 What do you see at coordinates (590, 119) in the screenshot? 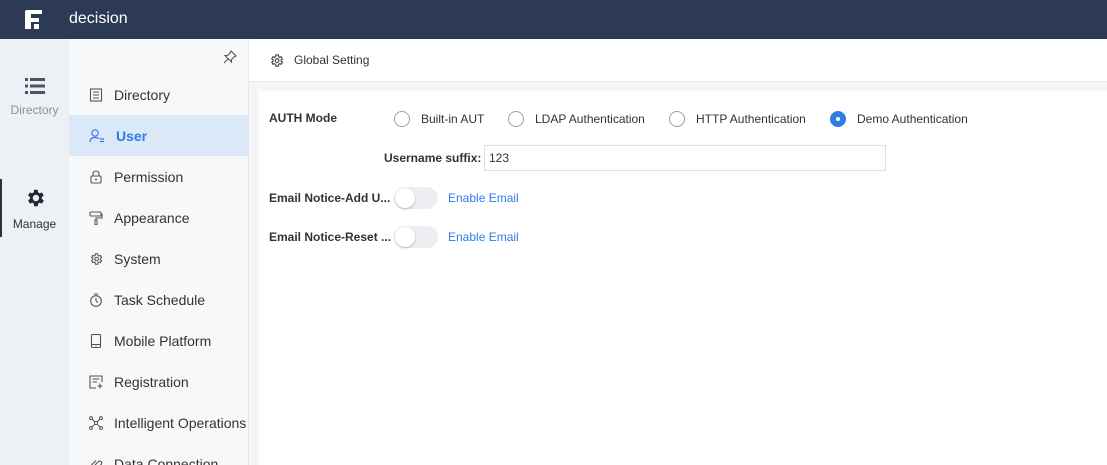
I see `radio-label: LDAP Authentication` at bounding box center [590, 119].